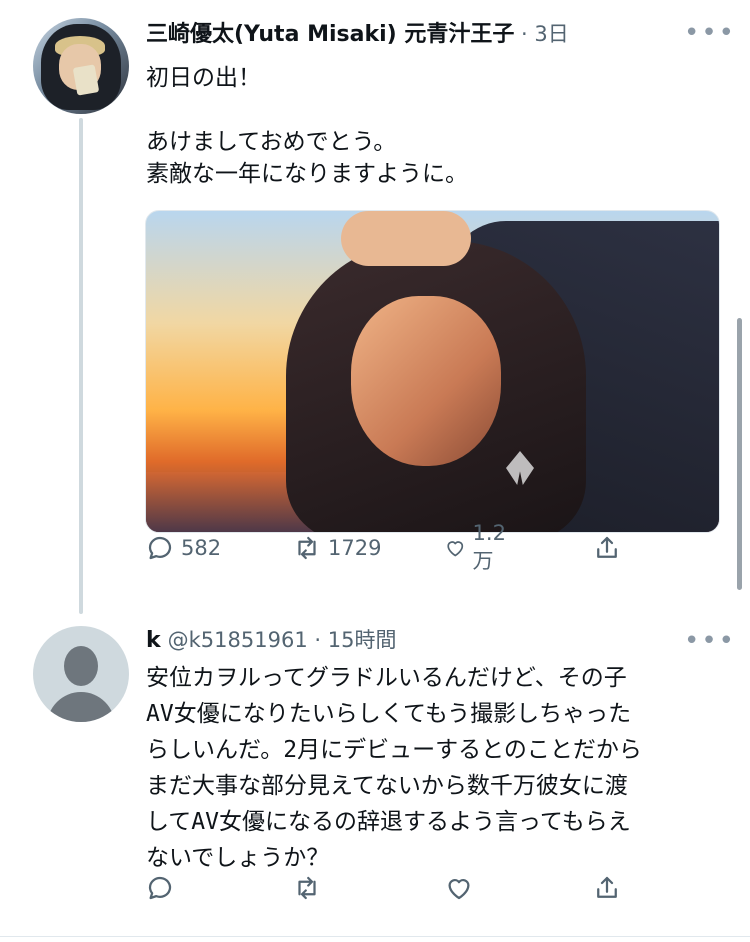  Describe the element at coordinates (739, 454) in the screenshot. I see `scrollbar` at that location.